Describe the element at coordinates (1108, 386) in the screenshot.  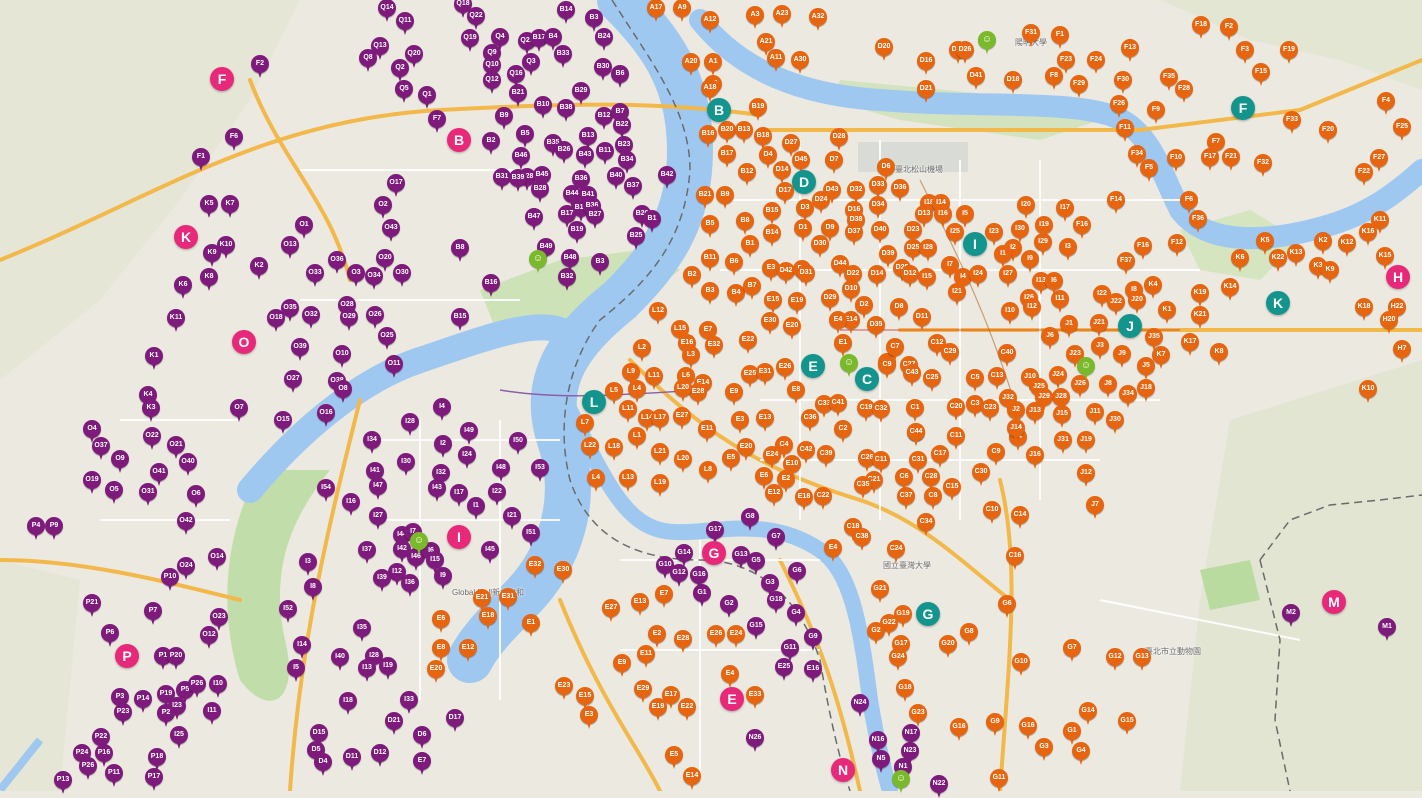
I see `map-pin-j8: J8` at that location.